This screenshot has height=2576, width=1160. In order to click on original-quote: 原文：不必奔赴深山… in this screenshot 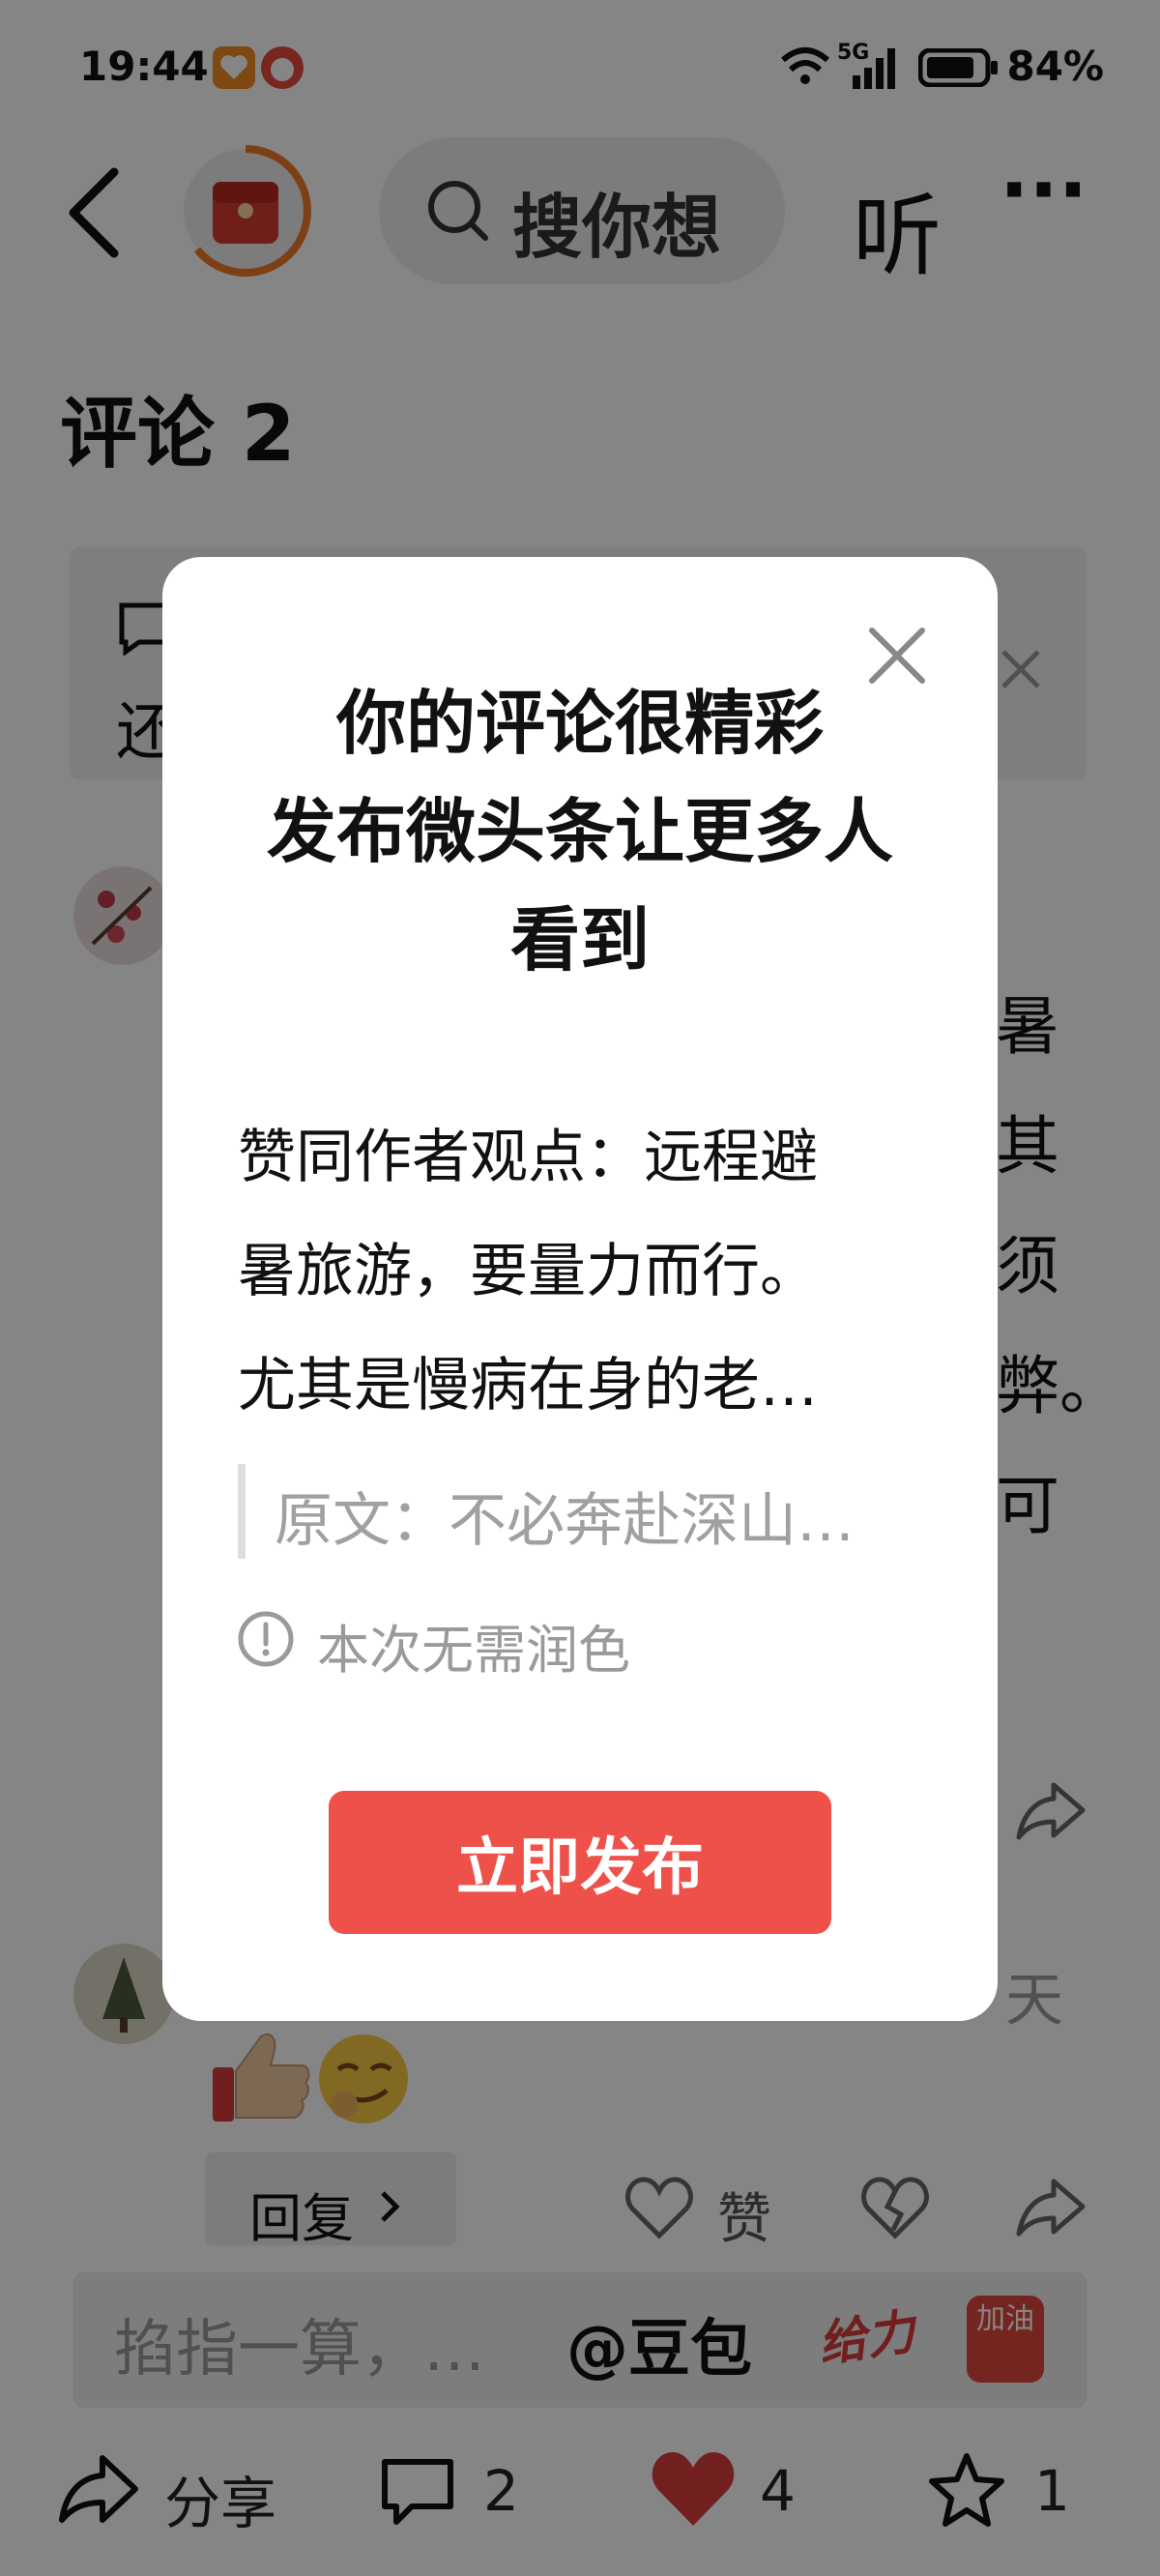, I will do `click(565, 1521)`.